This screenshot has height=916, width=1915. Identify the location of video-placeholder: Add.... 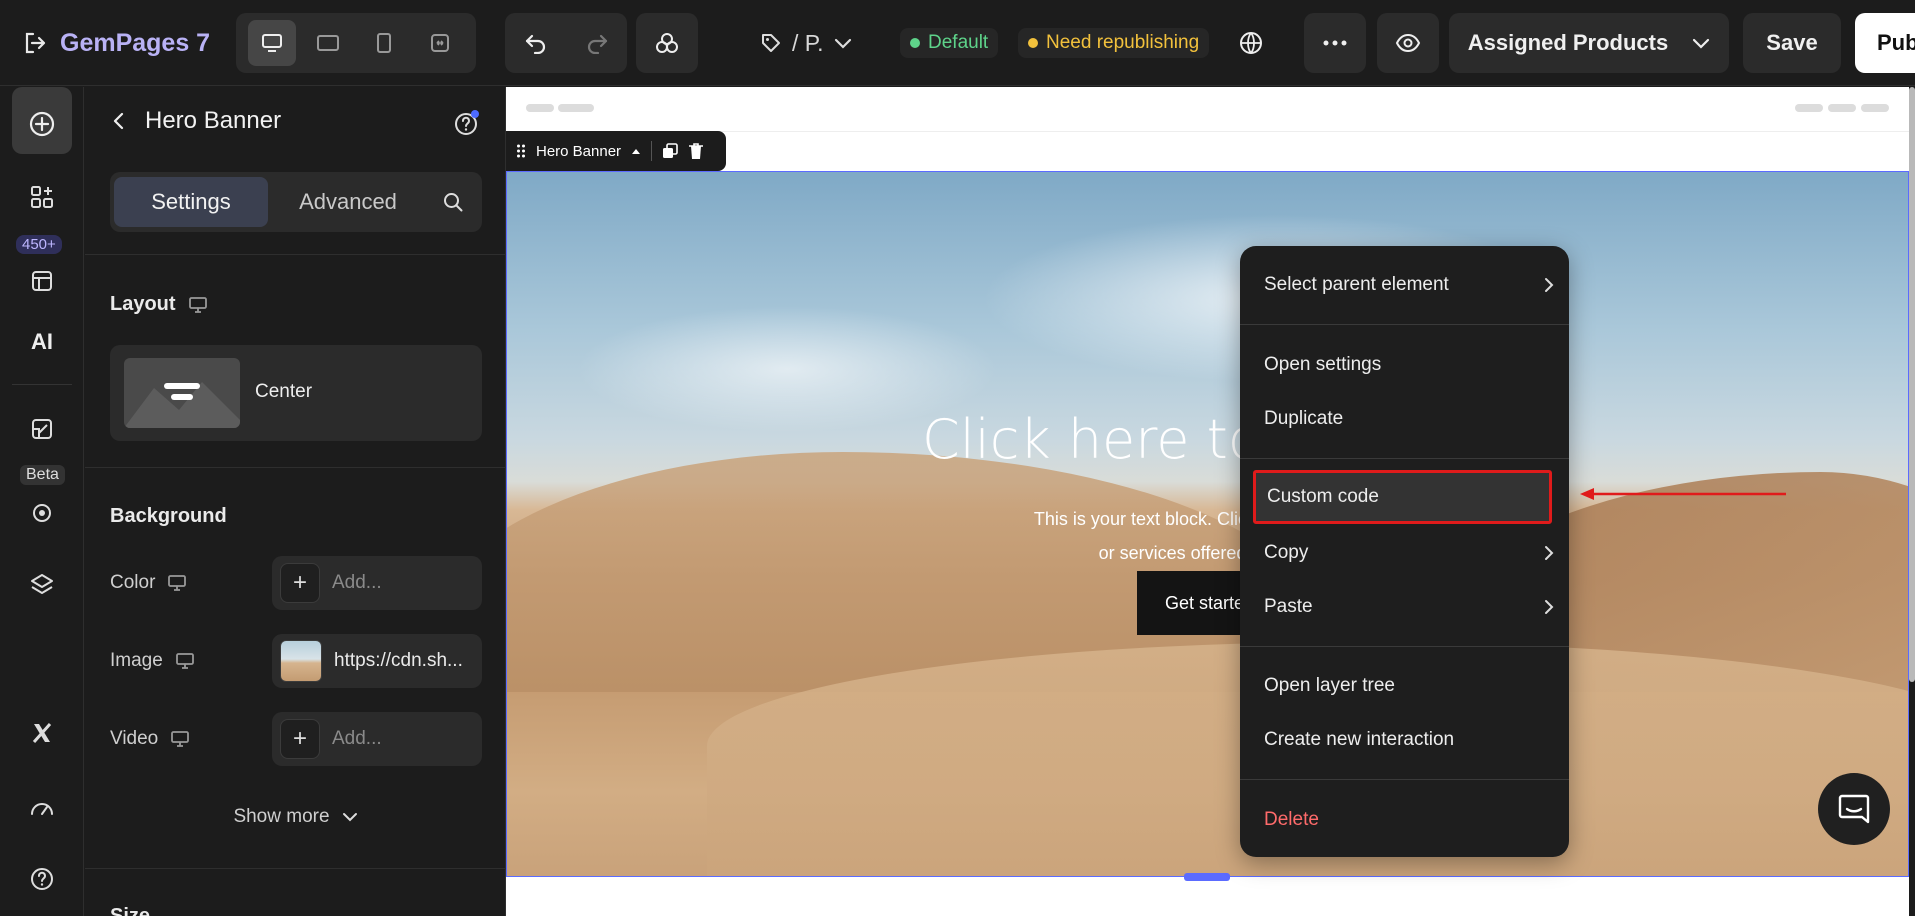
(357, 738).